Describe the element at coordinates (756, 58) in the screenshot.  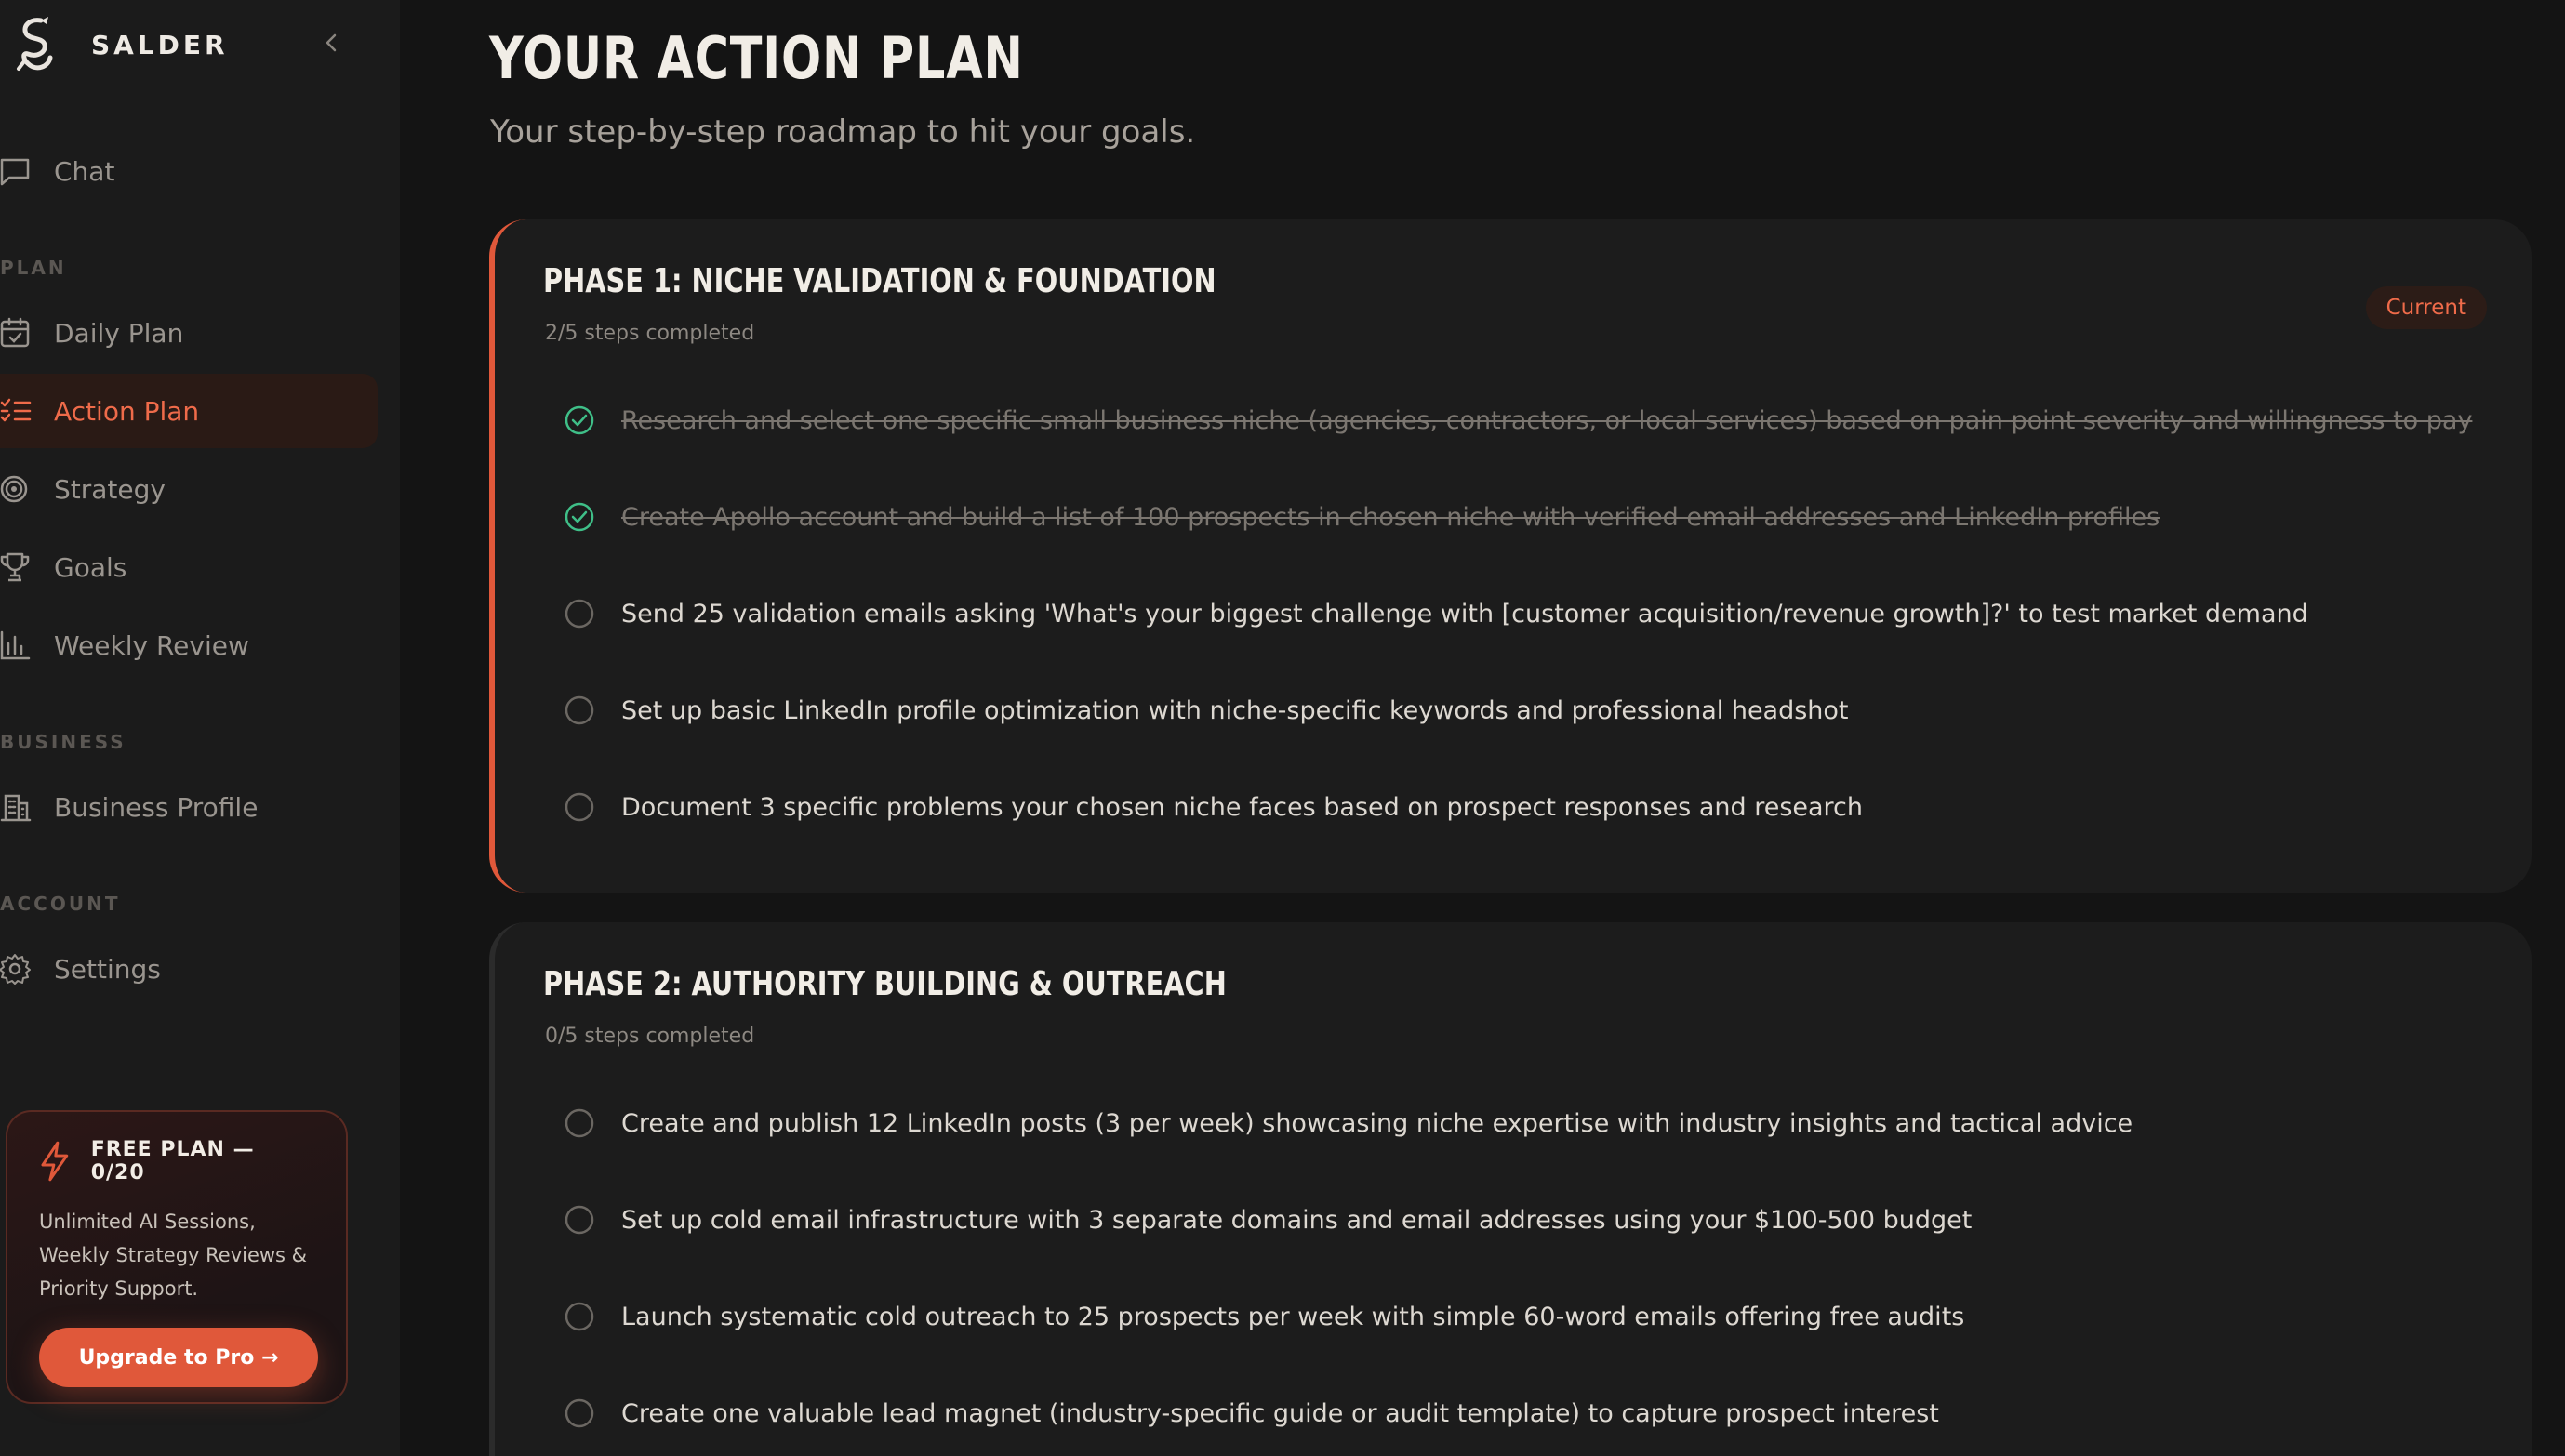
I see `page-title: YOUR ACTION PLAN` at that location.